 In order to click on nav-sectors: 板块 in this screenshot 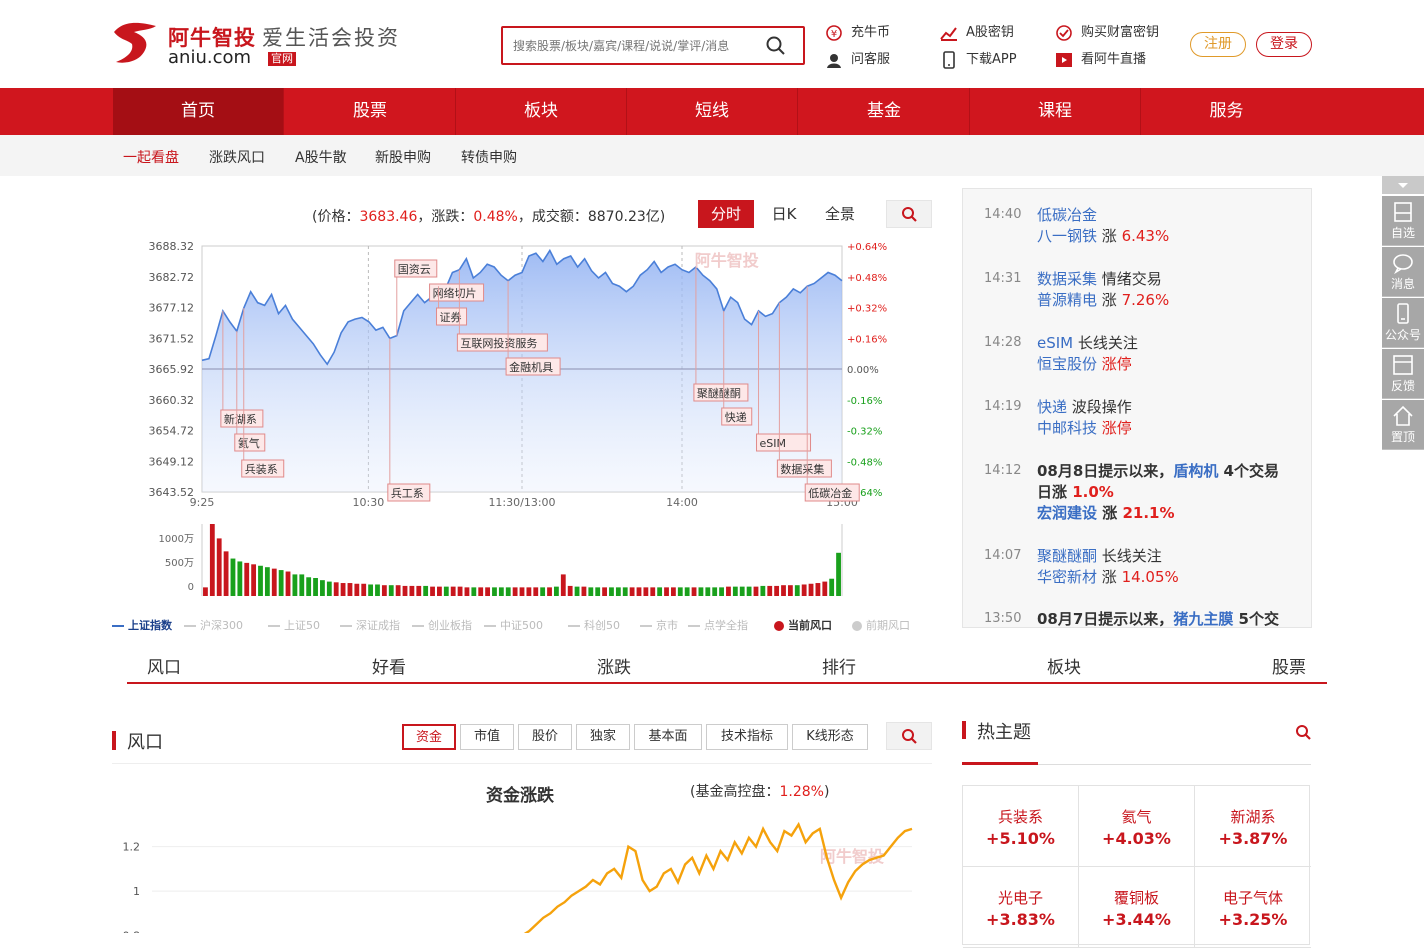, I will do `click(541, 111)`.